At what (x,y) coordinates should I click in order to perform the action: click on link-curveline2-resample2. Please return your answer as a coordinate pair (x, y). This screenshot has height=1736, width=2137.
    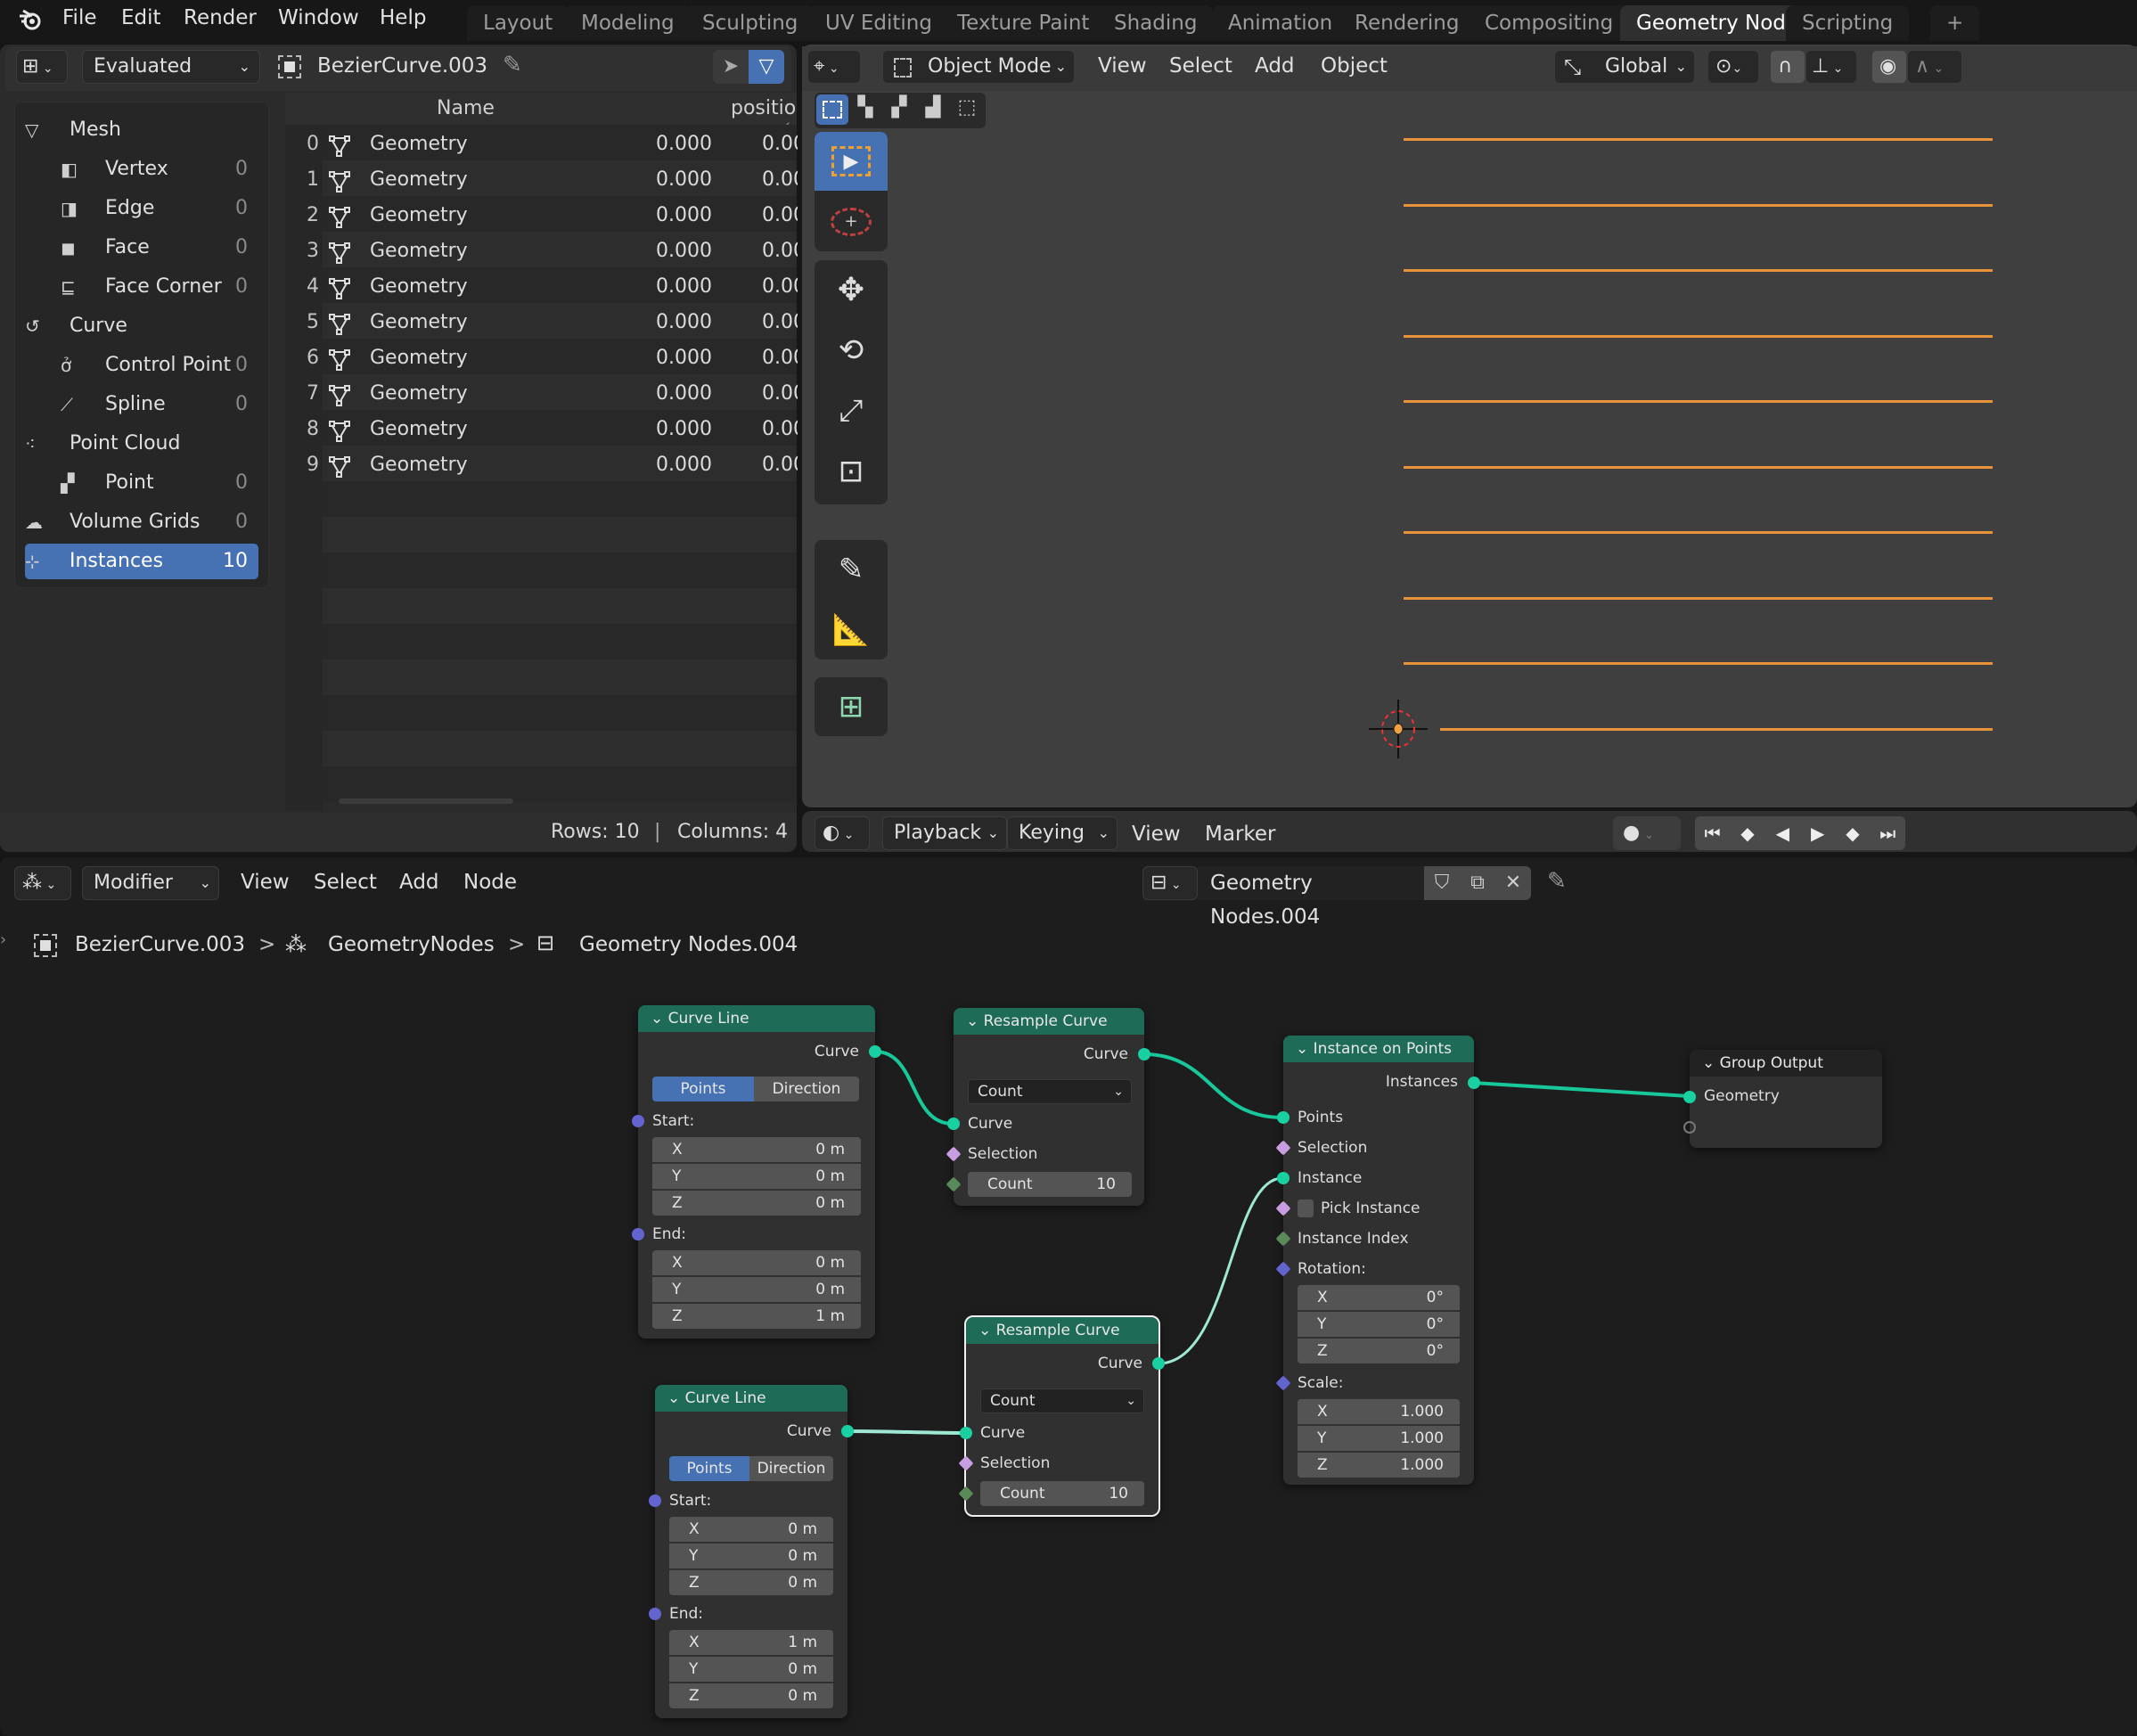
    Looking at the image, I should click on (907, 1432).